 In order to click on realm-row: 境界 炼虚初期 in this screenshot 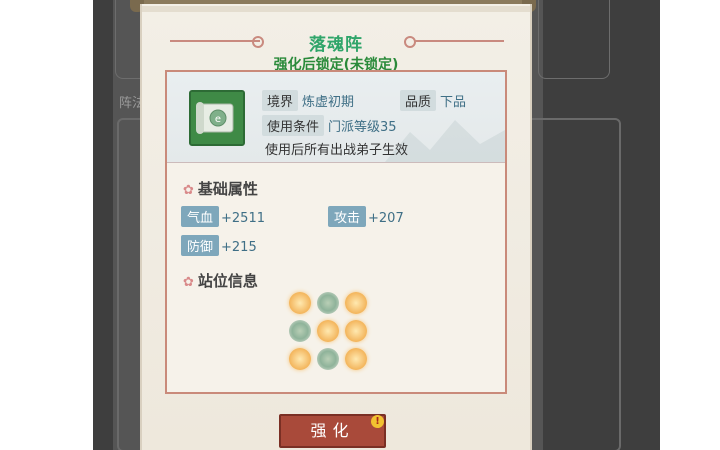, I will do `click(308, 100)`.